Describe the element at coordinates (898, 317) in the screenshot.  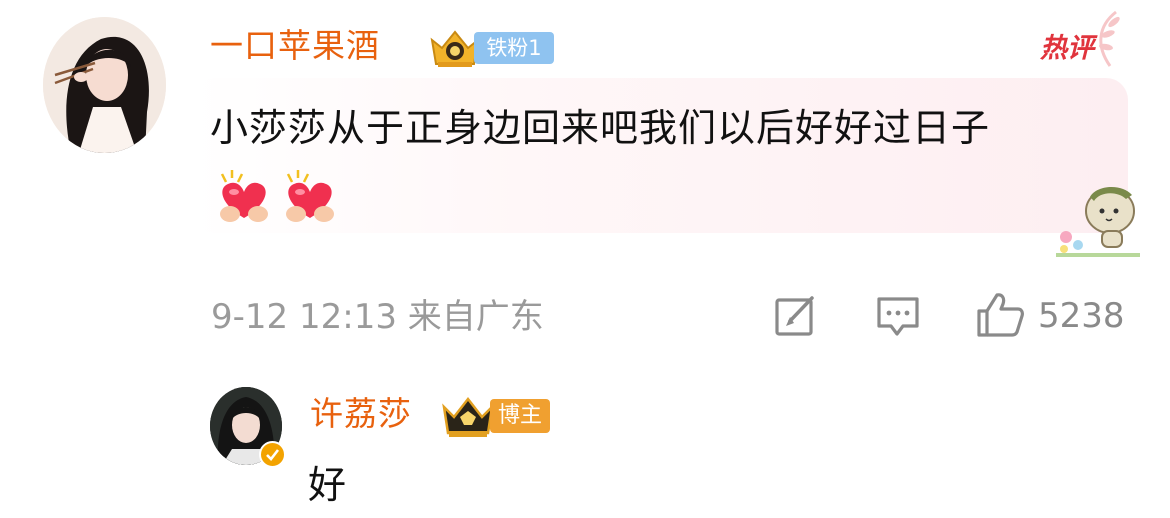
I see `comment-icon` at that location.